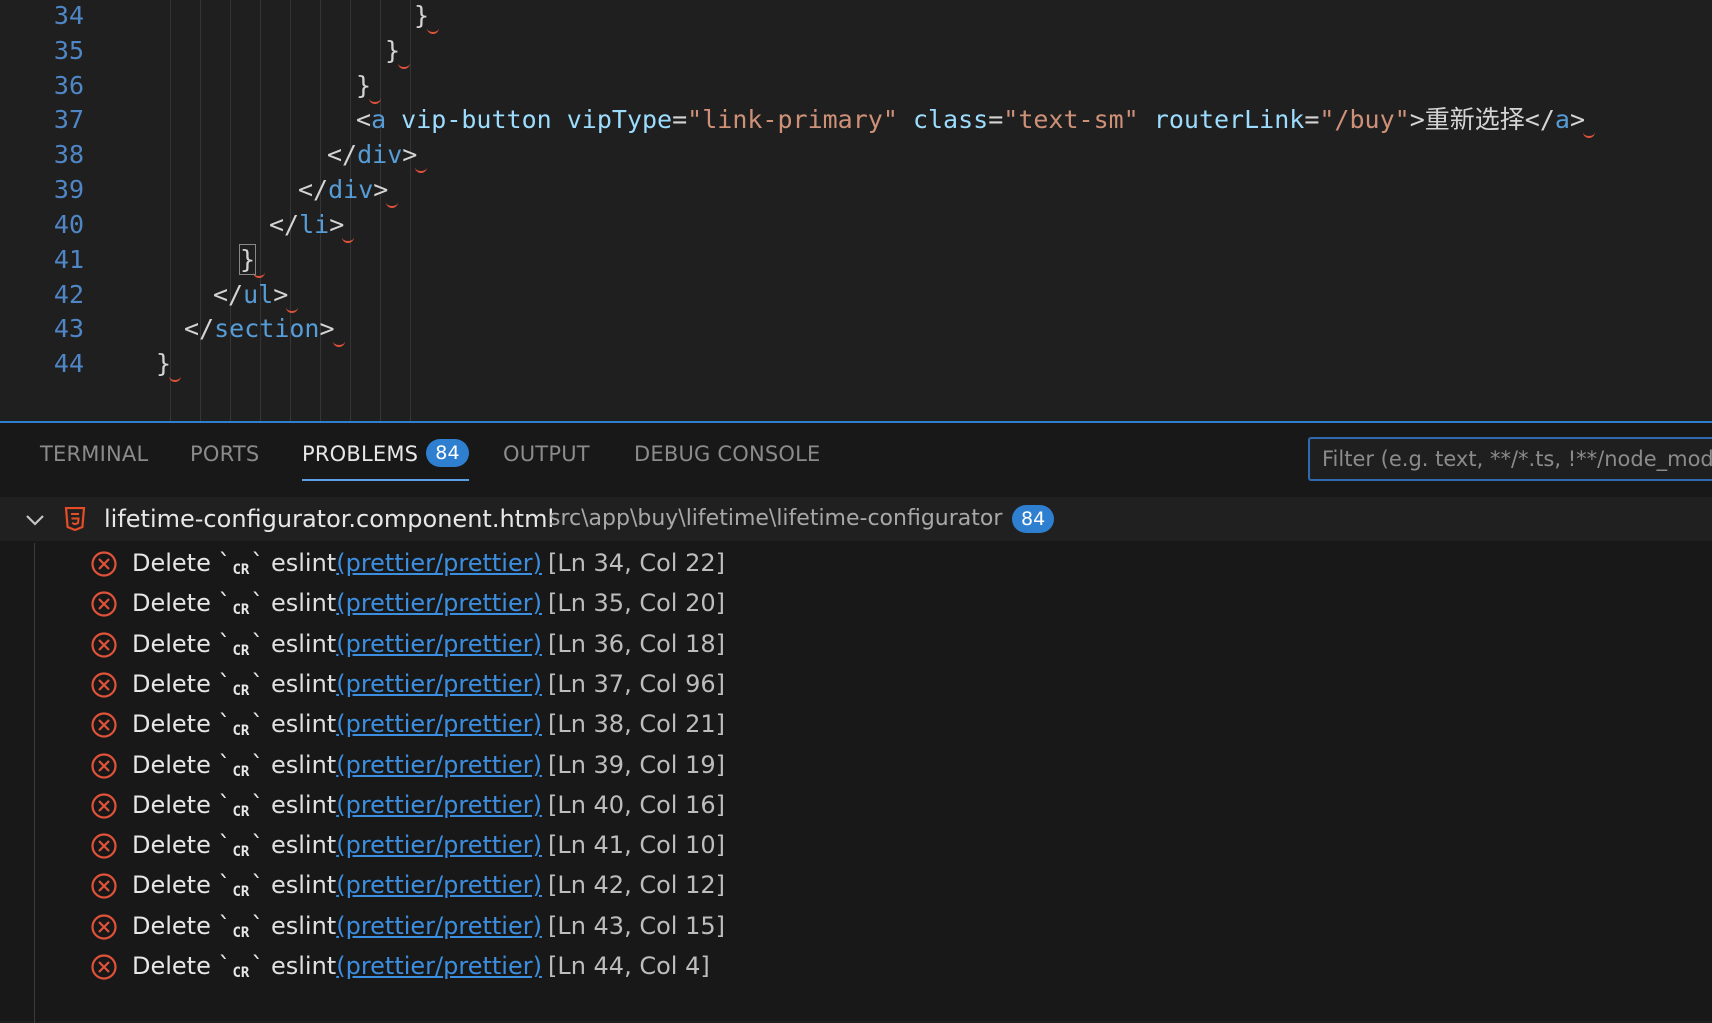  What do you see at coordinates (1562, 119) in the screenshot?
I see `code-token: a` at bounding box center [1562, 119].